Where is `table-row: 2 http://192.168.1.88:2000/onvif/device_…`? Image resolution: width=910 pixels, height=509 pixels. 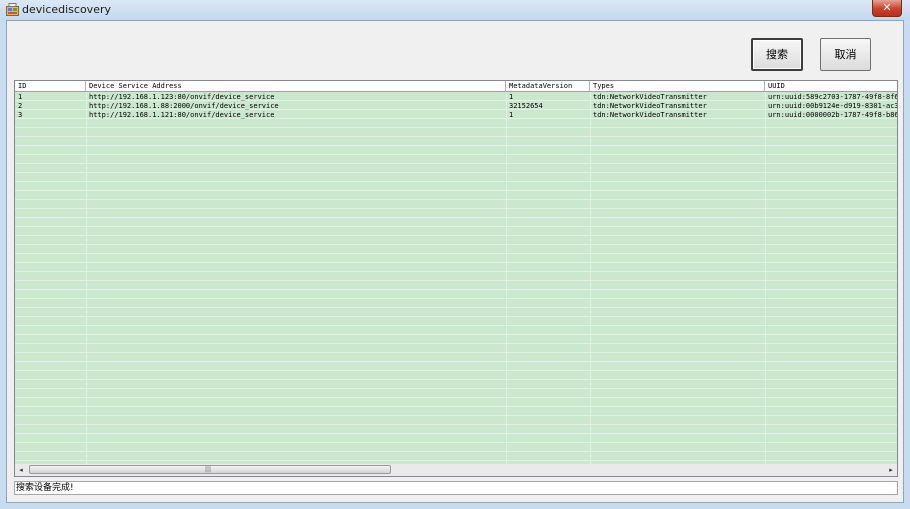 table-row: 2 http://192.168.1.88:2000/onvif/device_… is located at coordinates (456, 106).